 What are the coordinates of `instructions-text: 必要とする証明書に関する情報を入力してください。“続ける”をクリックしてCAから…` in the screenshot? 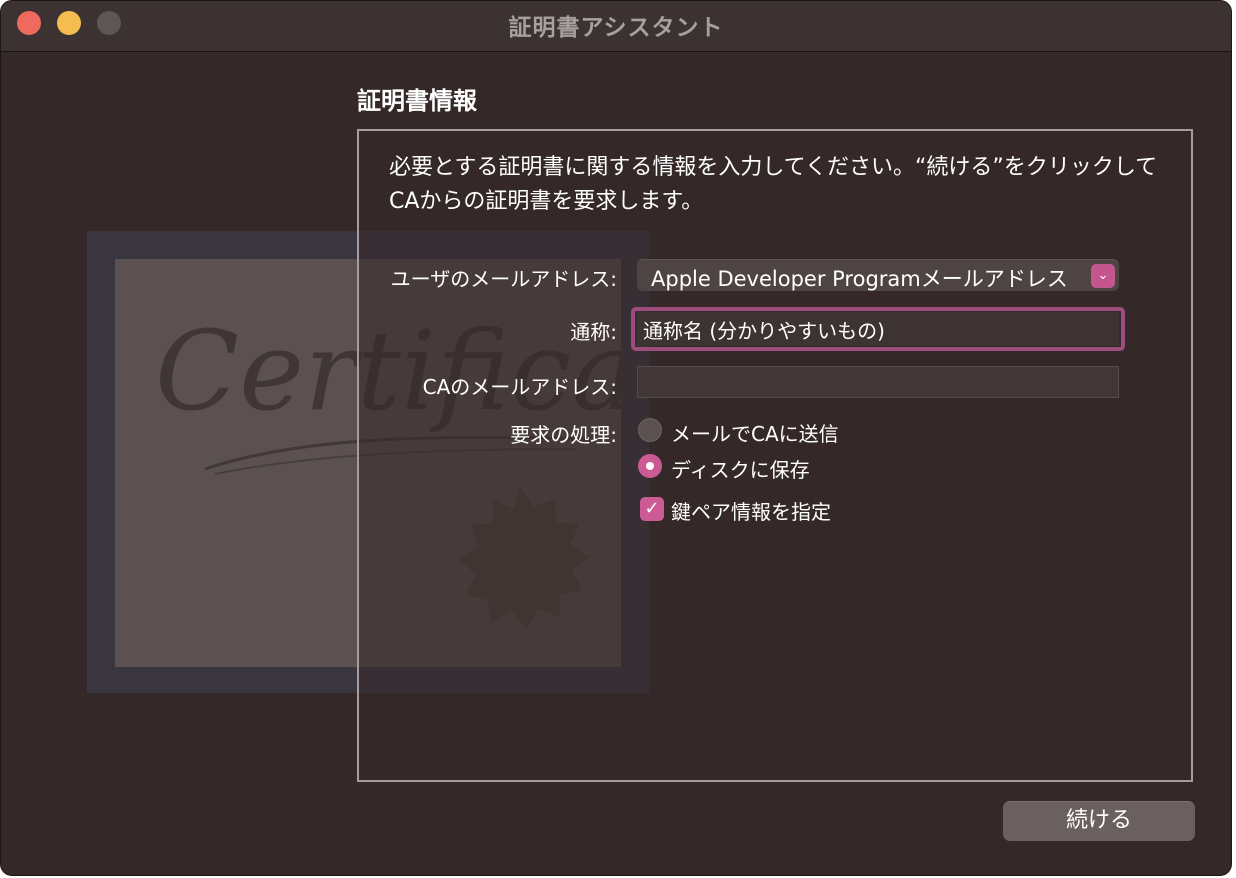 It's located at (773, 184).